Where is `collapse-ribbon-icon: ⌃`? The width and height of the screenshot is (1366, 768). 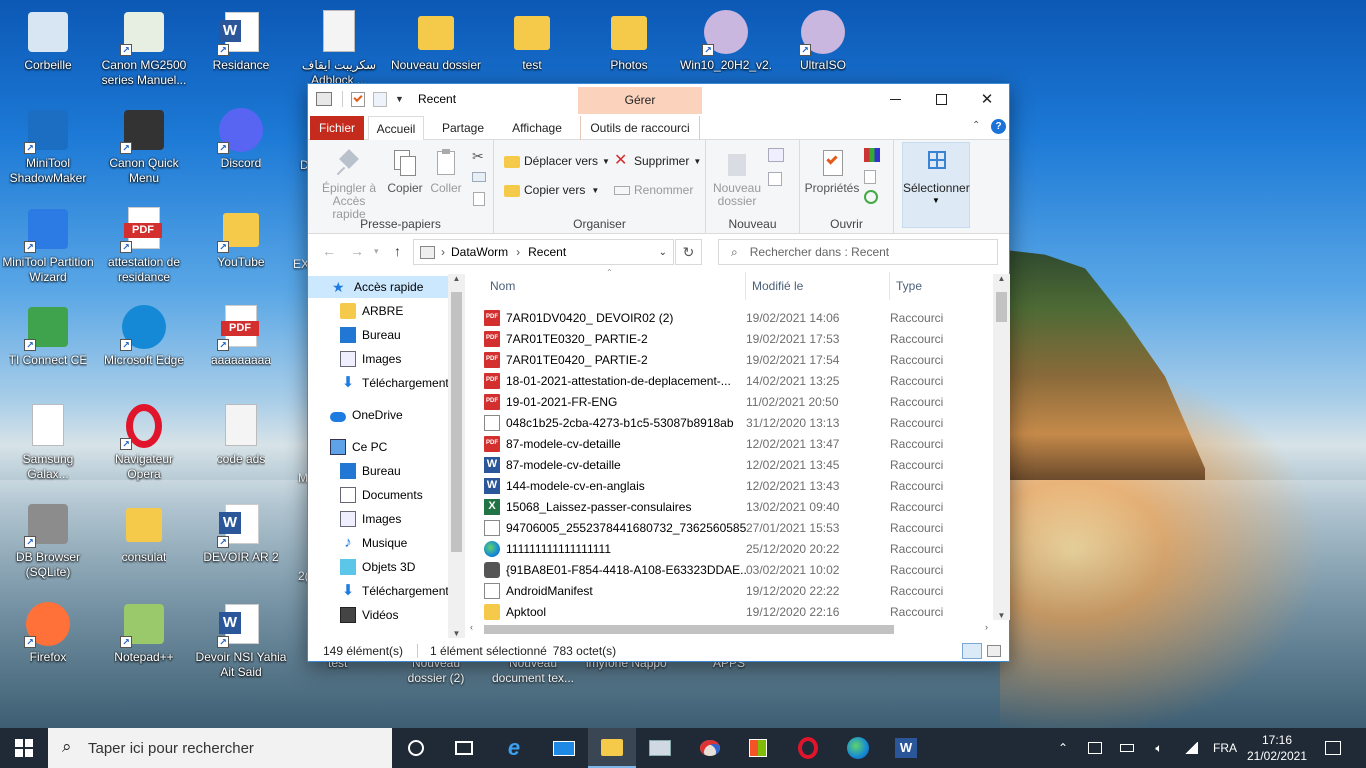 collapse-ribbon-icon: ⌃ is located at coordinates (976, 125).